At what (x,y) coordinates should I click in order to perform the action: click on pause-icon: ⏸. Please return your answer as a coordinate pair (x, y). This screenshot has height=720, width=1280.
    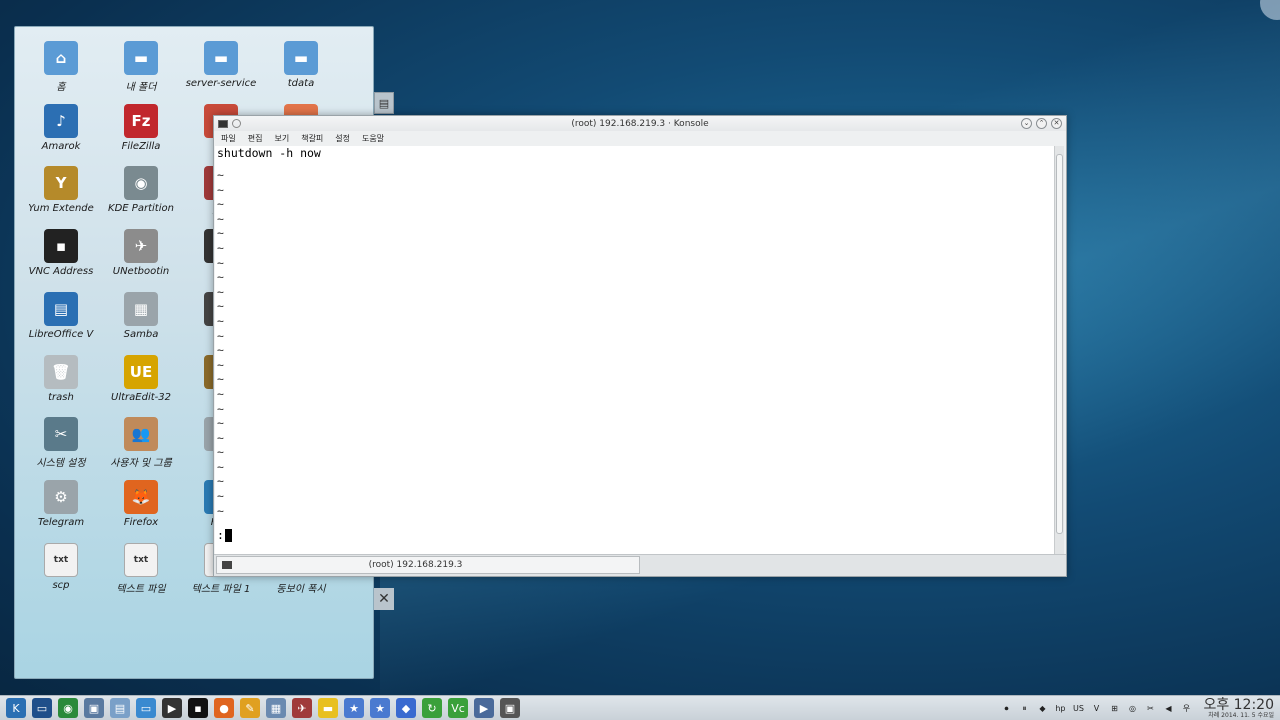
    Looking at the image, I should click on (1024, 709).